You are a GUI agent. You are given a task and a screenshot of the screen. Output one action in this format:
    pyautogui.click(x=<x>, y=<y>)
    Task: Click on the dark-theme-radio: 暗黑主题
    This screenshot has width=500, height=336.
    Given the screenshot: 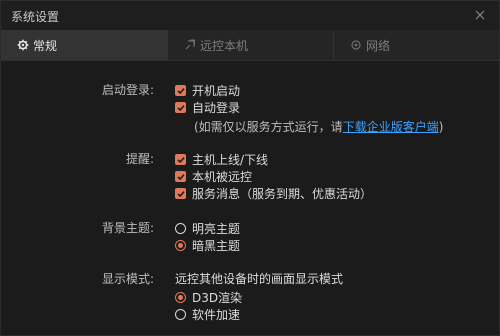 What is the action you would take?
    pyautogui.click(x=207, y=245)
    